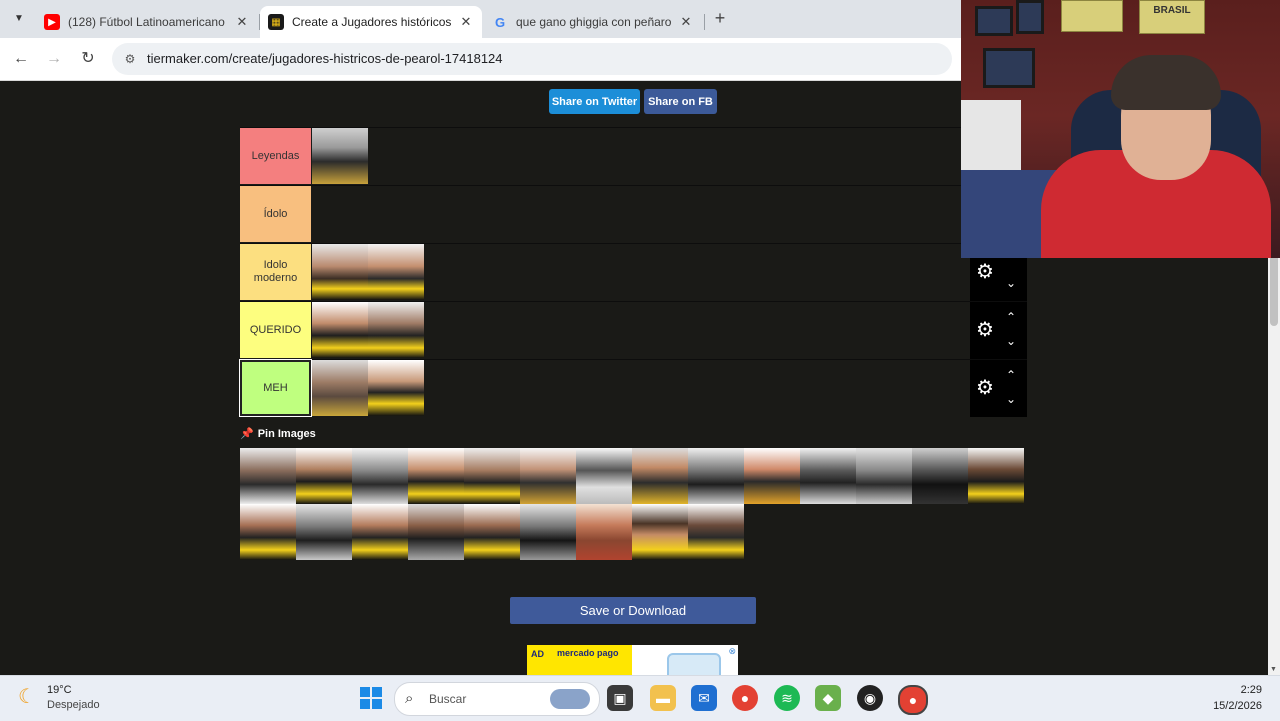 The height and width of the screenshot is (721, 1280). Describe the element at coordinates (720, 18) in the screenshot. I see `new-tab-button: +` at that location.